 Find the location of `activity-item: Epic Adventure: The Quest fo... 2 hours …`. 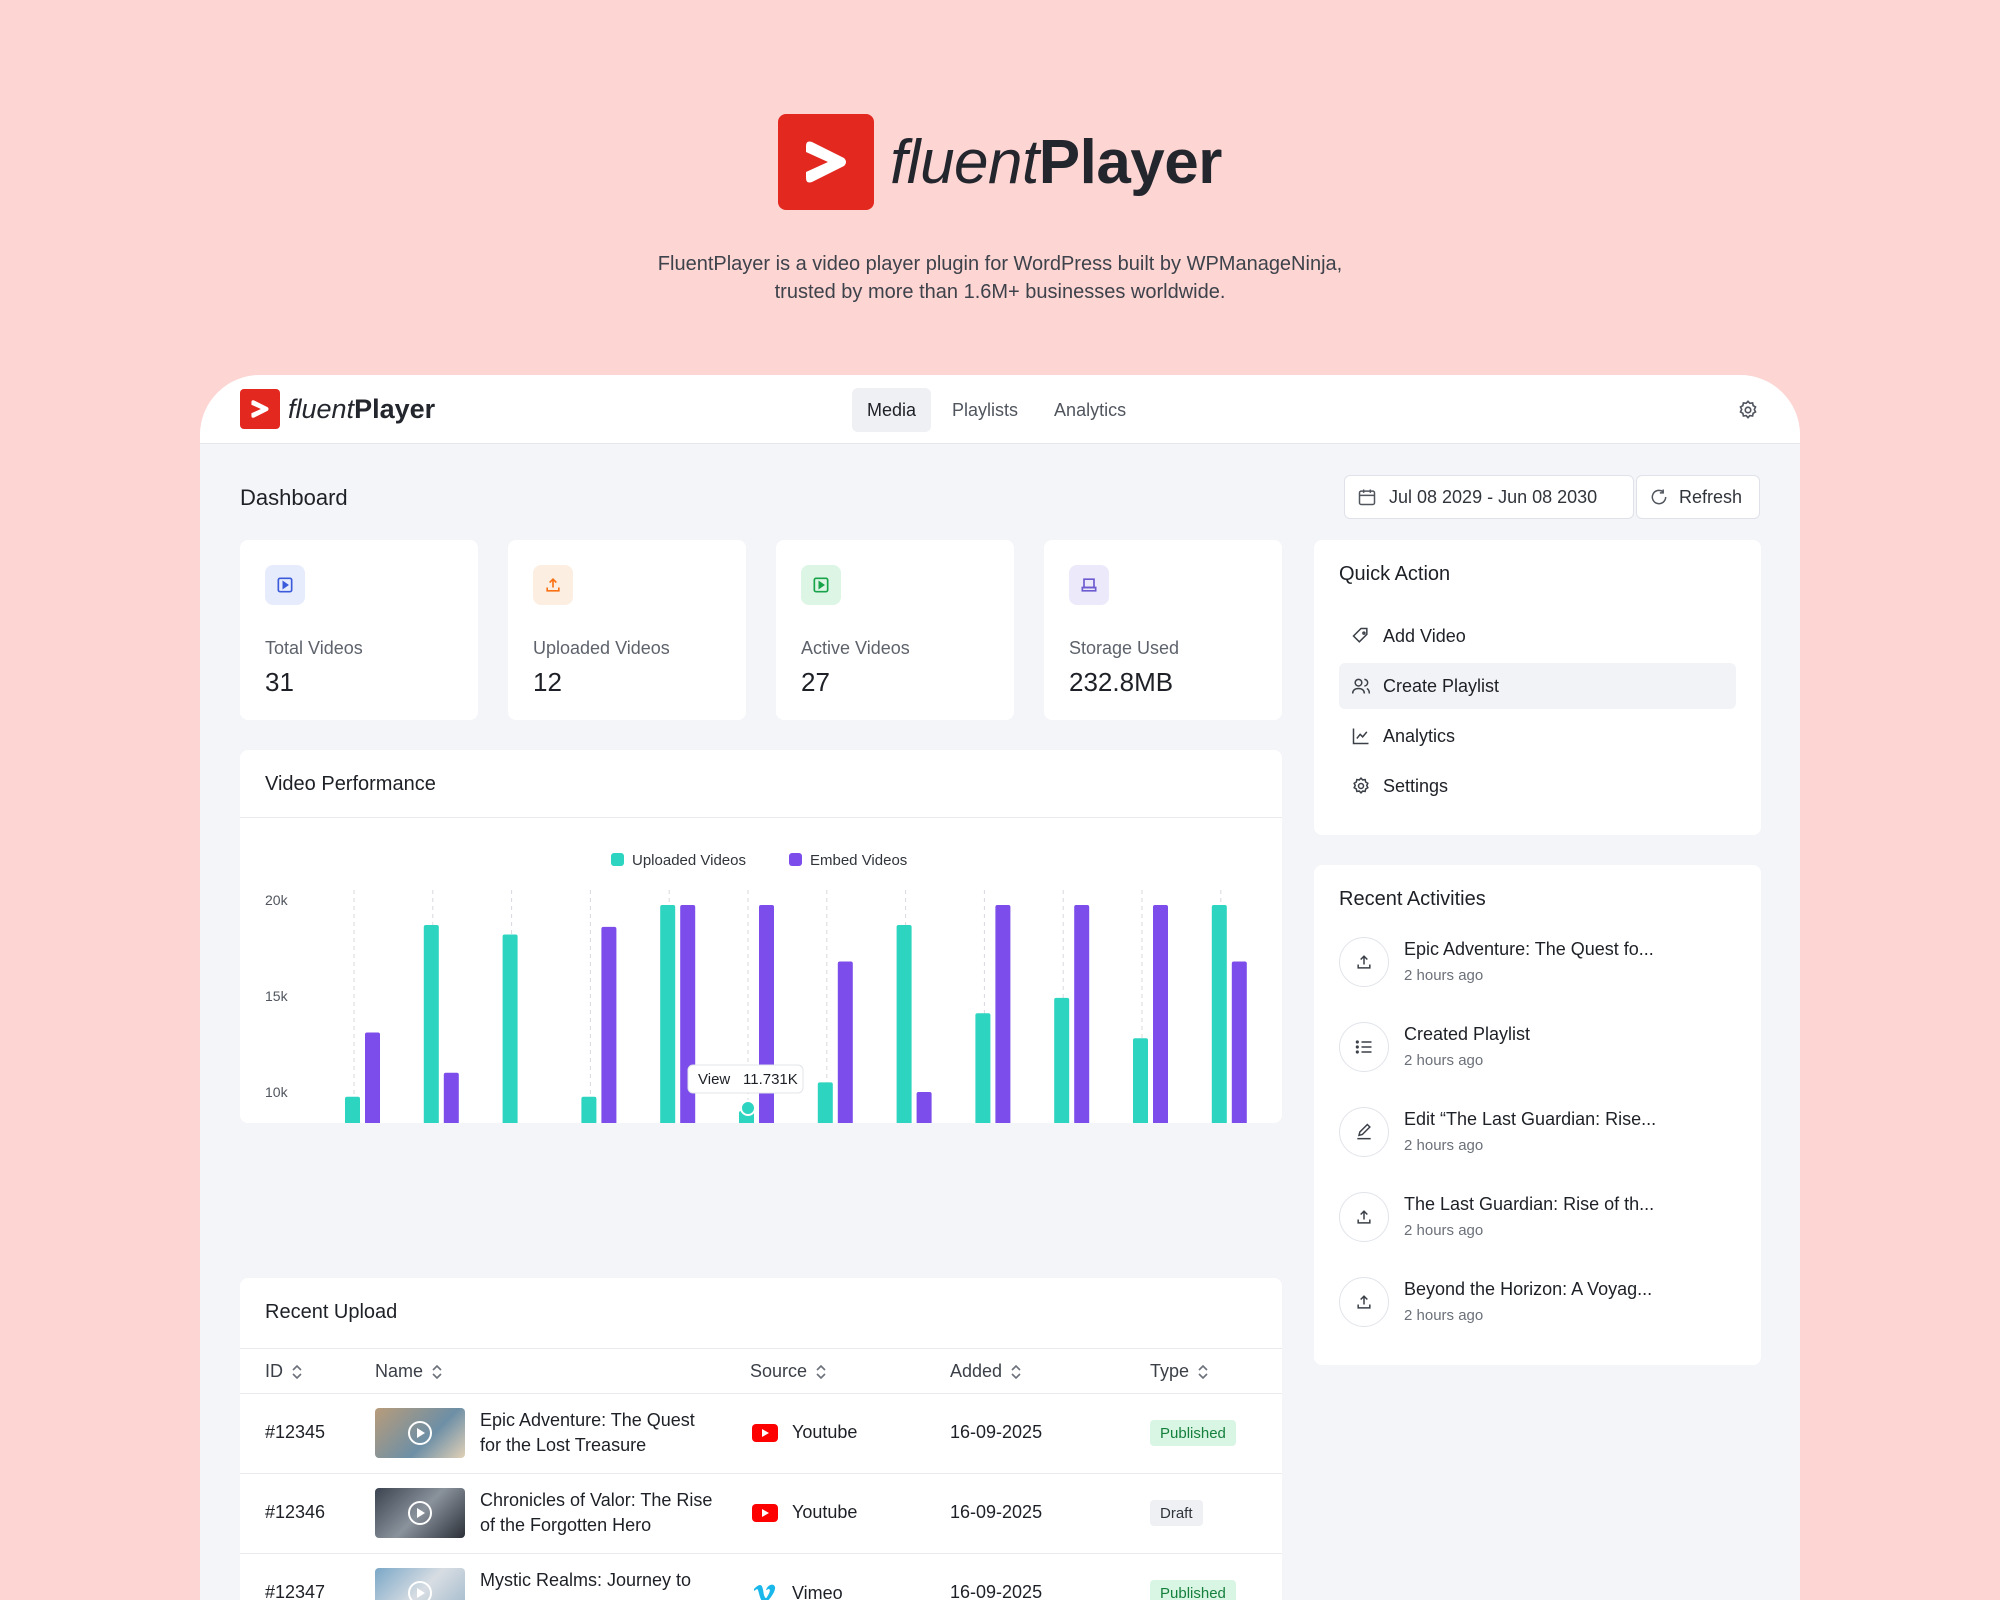

activity-item: Epic Adventure: The Quest fo... 2 hours … is located at coordinates (1539, 967).